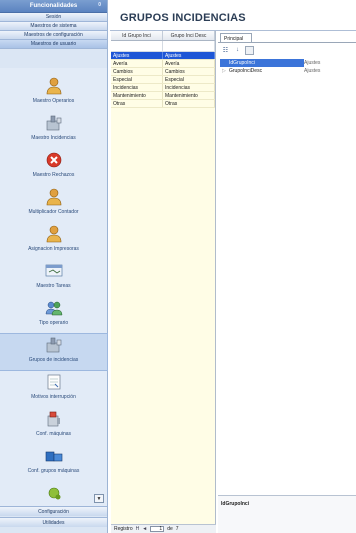 The image size is (356, 533). Describe the element at coordinates (183, 18) in the screenshot. I see `page-title: GRUPOS INCIDENCIAS` at that location.